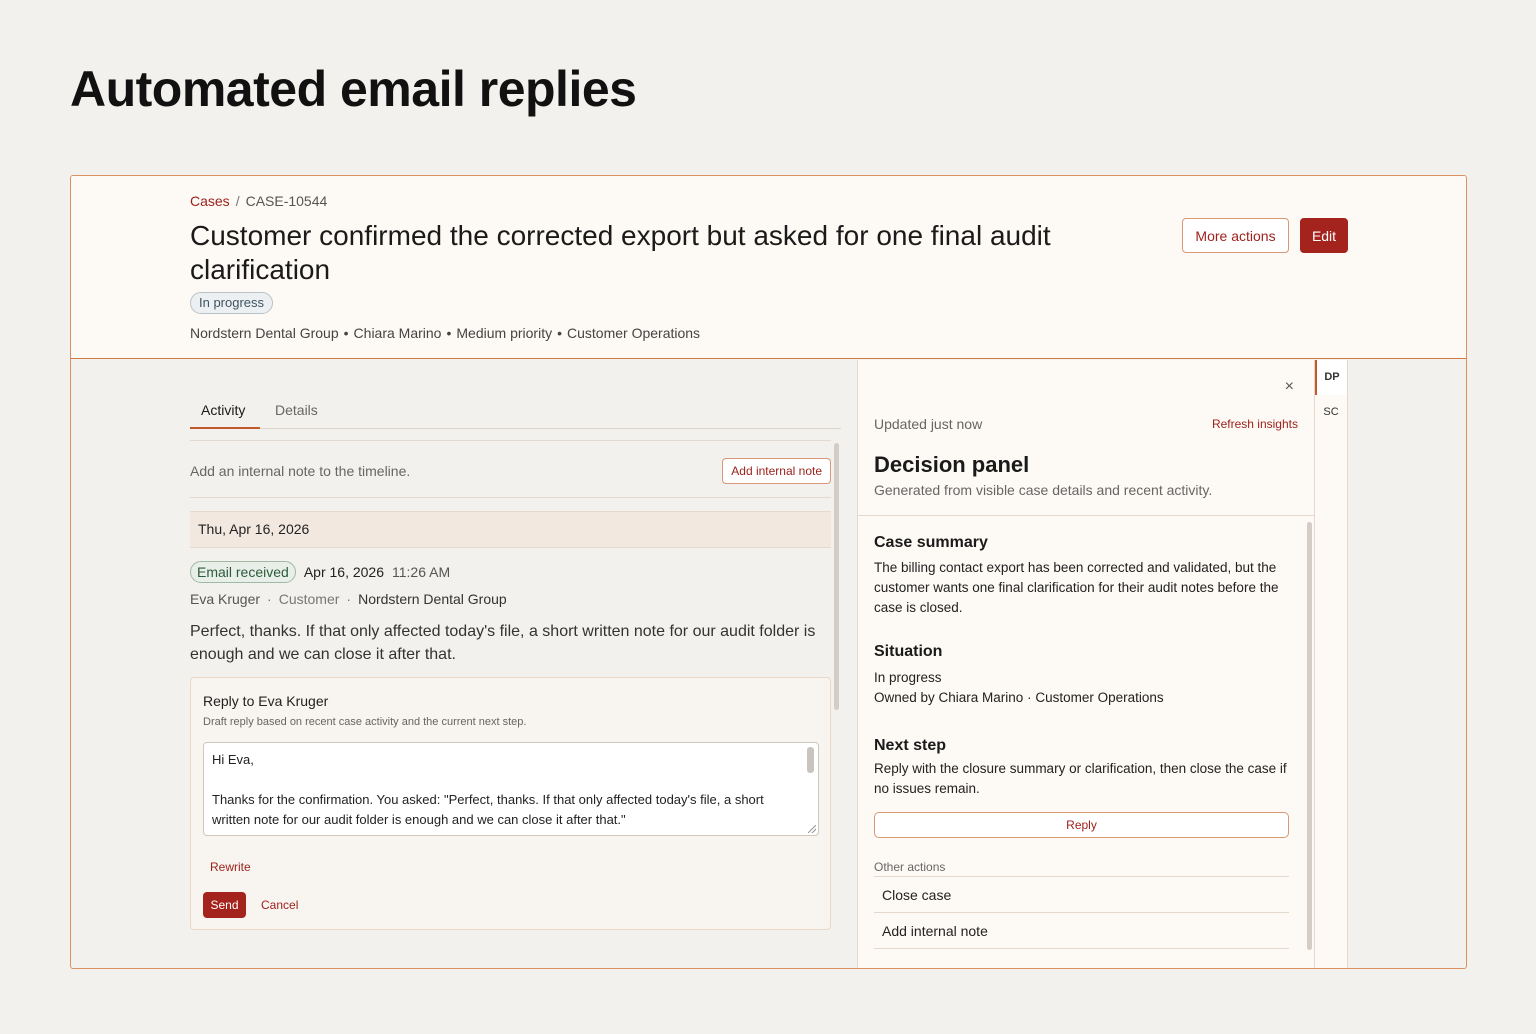 This screenshot has height=1034, width=1536. What do you see at coordinates (296, 410) in the screenshot?
I see `tab-details: Details` at bounding box center [296, 410].